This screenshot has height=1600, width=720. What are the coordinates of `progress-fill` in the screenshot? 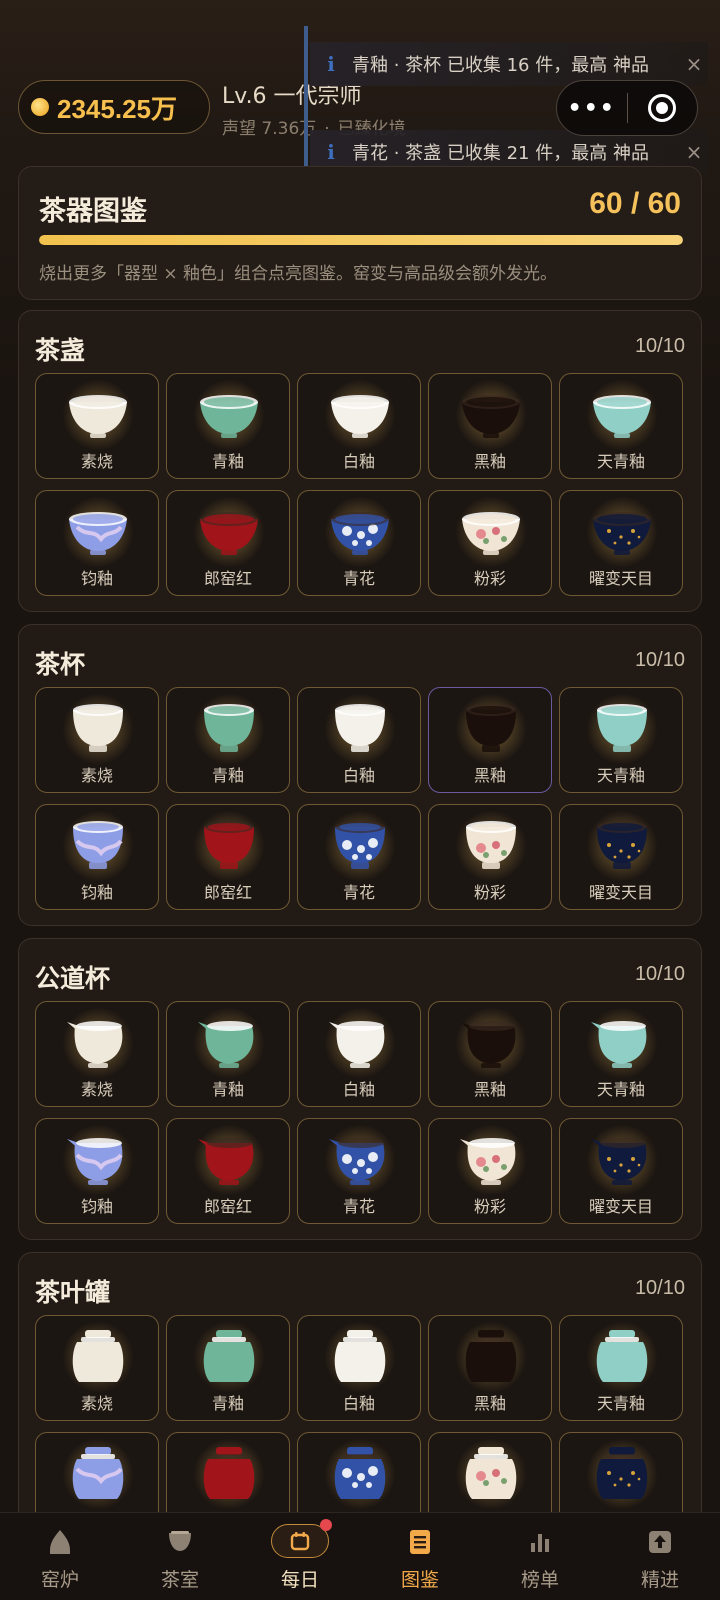 It's located at (361, 240).